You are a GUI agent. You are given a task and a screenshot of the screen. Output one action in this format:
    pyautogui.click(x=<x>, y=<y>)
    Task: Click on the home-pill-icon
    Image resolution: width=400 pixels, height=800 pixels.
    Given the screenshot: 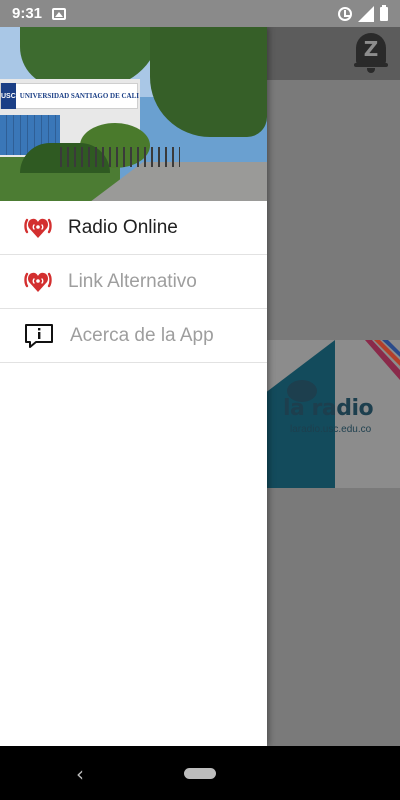 What is the action you would take?
    pyautogui.click(x=200, y=773)
    